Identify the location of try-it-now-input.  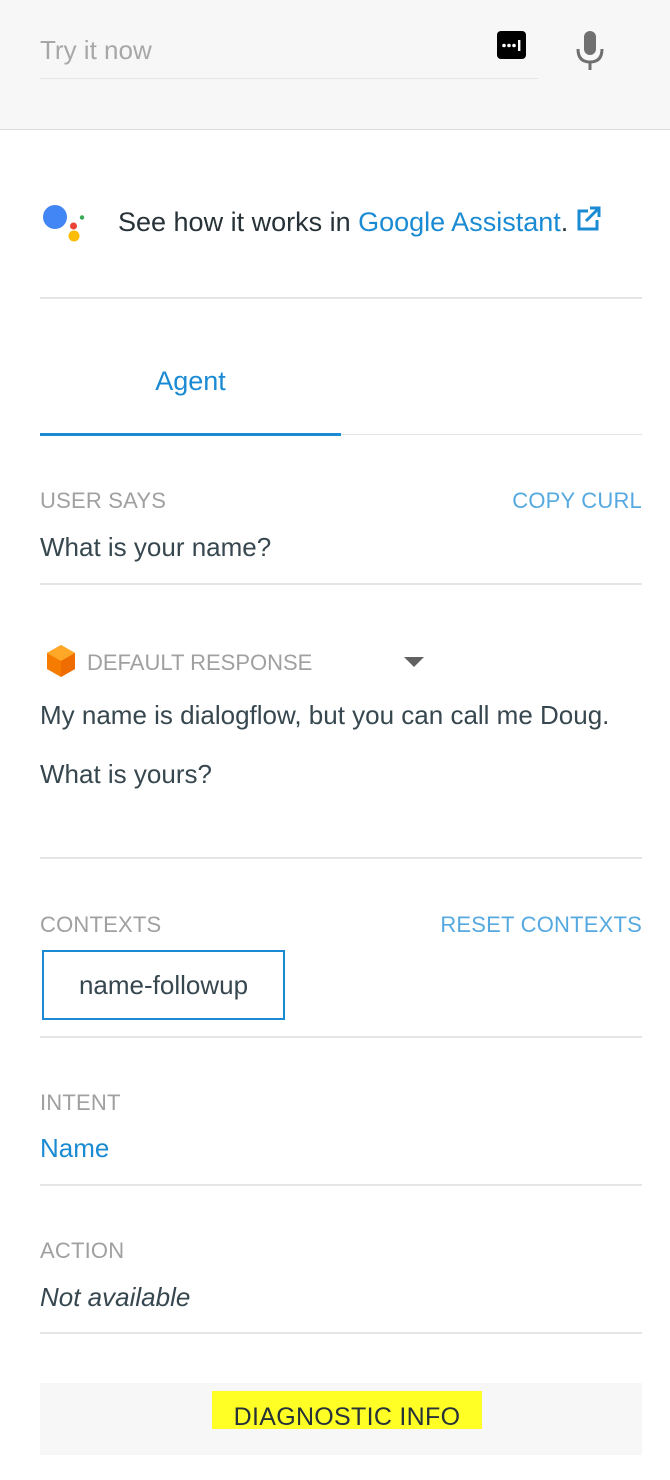
(270, 50).